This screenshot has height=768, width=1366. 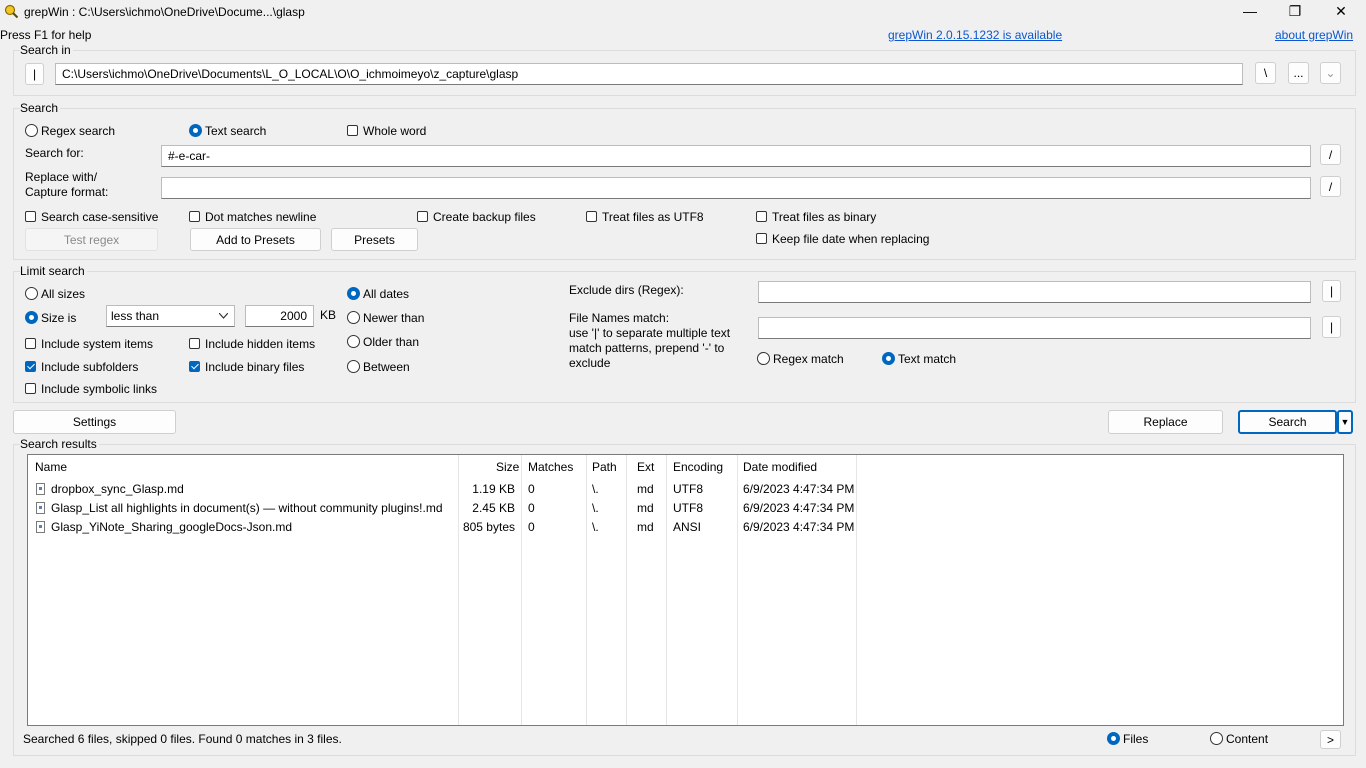 I want to click on file-names-help-1: use '|' to separate multiple text, so click(x=650, y=333).